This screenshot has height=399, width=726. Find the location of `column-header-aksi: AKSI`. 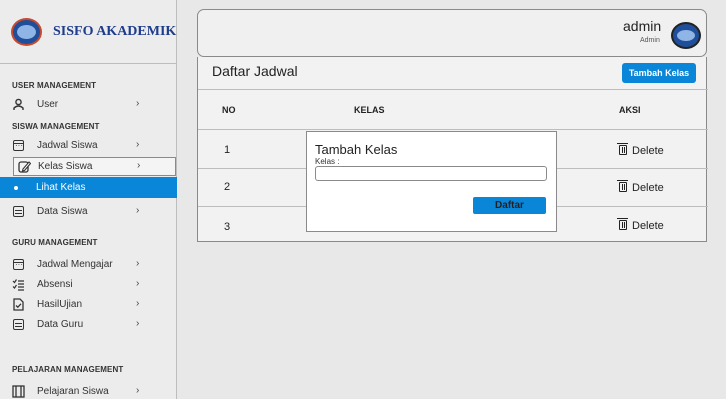

column-header-aksi: AKSI is located at coordinates (630, 110).